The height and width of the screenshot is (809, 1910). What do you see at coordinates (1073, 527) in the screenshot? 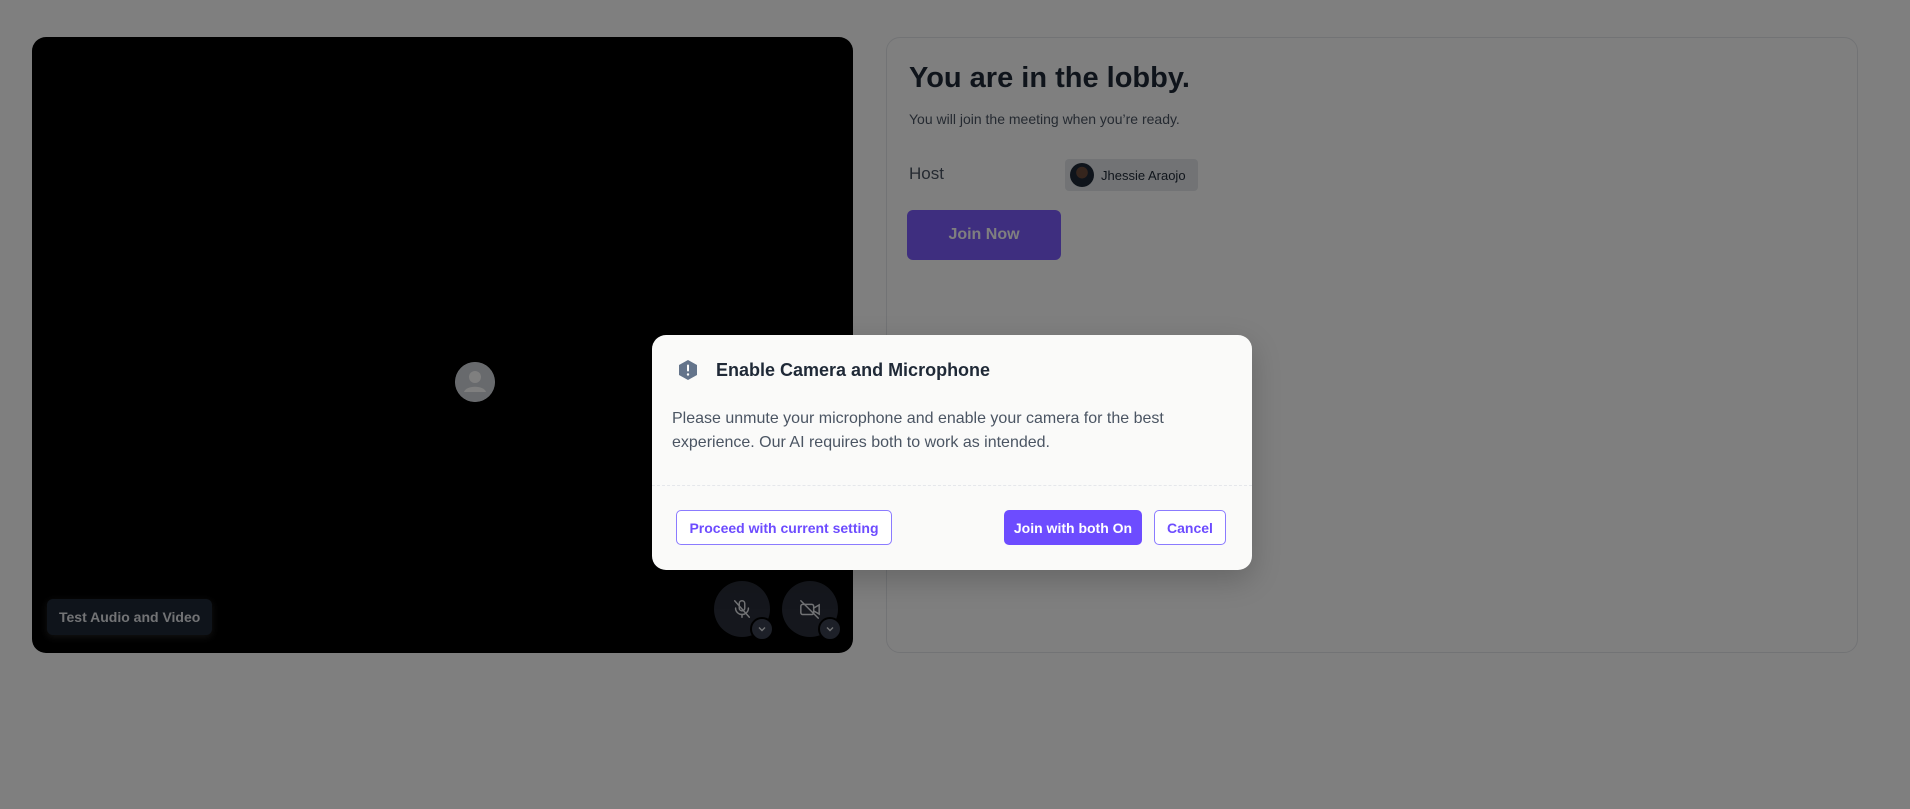
I see `join-with-both-on-button: Join with both On` at bounding box center [1073, 527].